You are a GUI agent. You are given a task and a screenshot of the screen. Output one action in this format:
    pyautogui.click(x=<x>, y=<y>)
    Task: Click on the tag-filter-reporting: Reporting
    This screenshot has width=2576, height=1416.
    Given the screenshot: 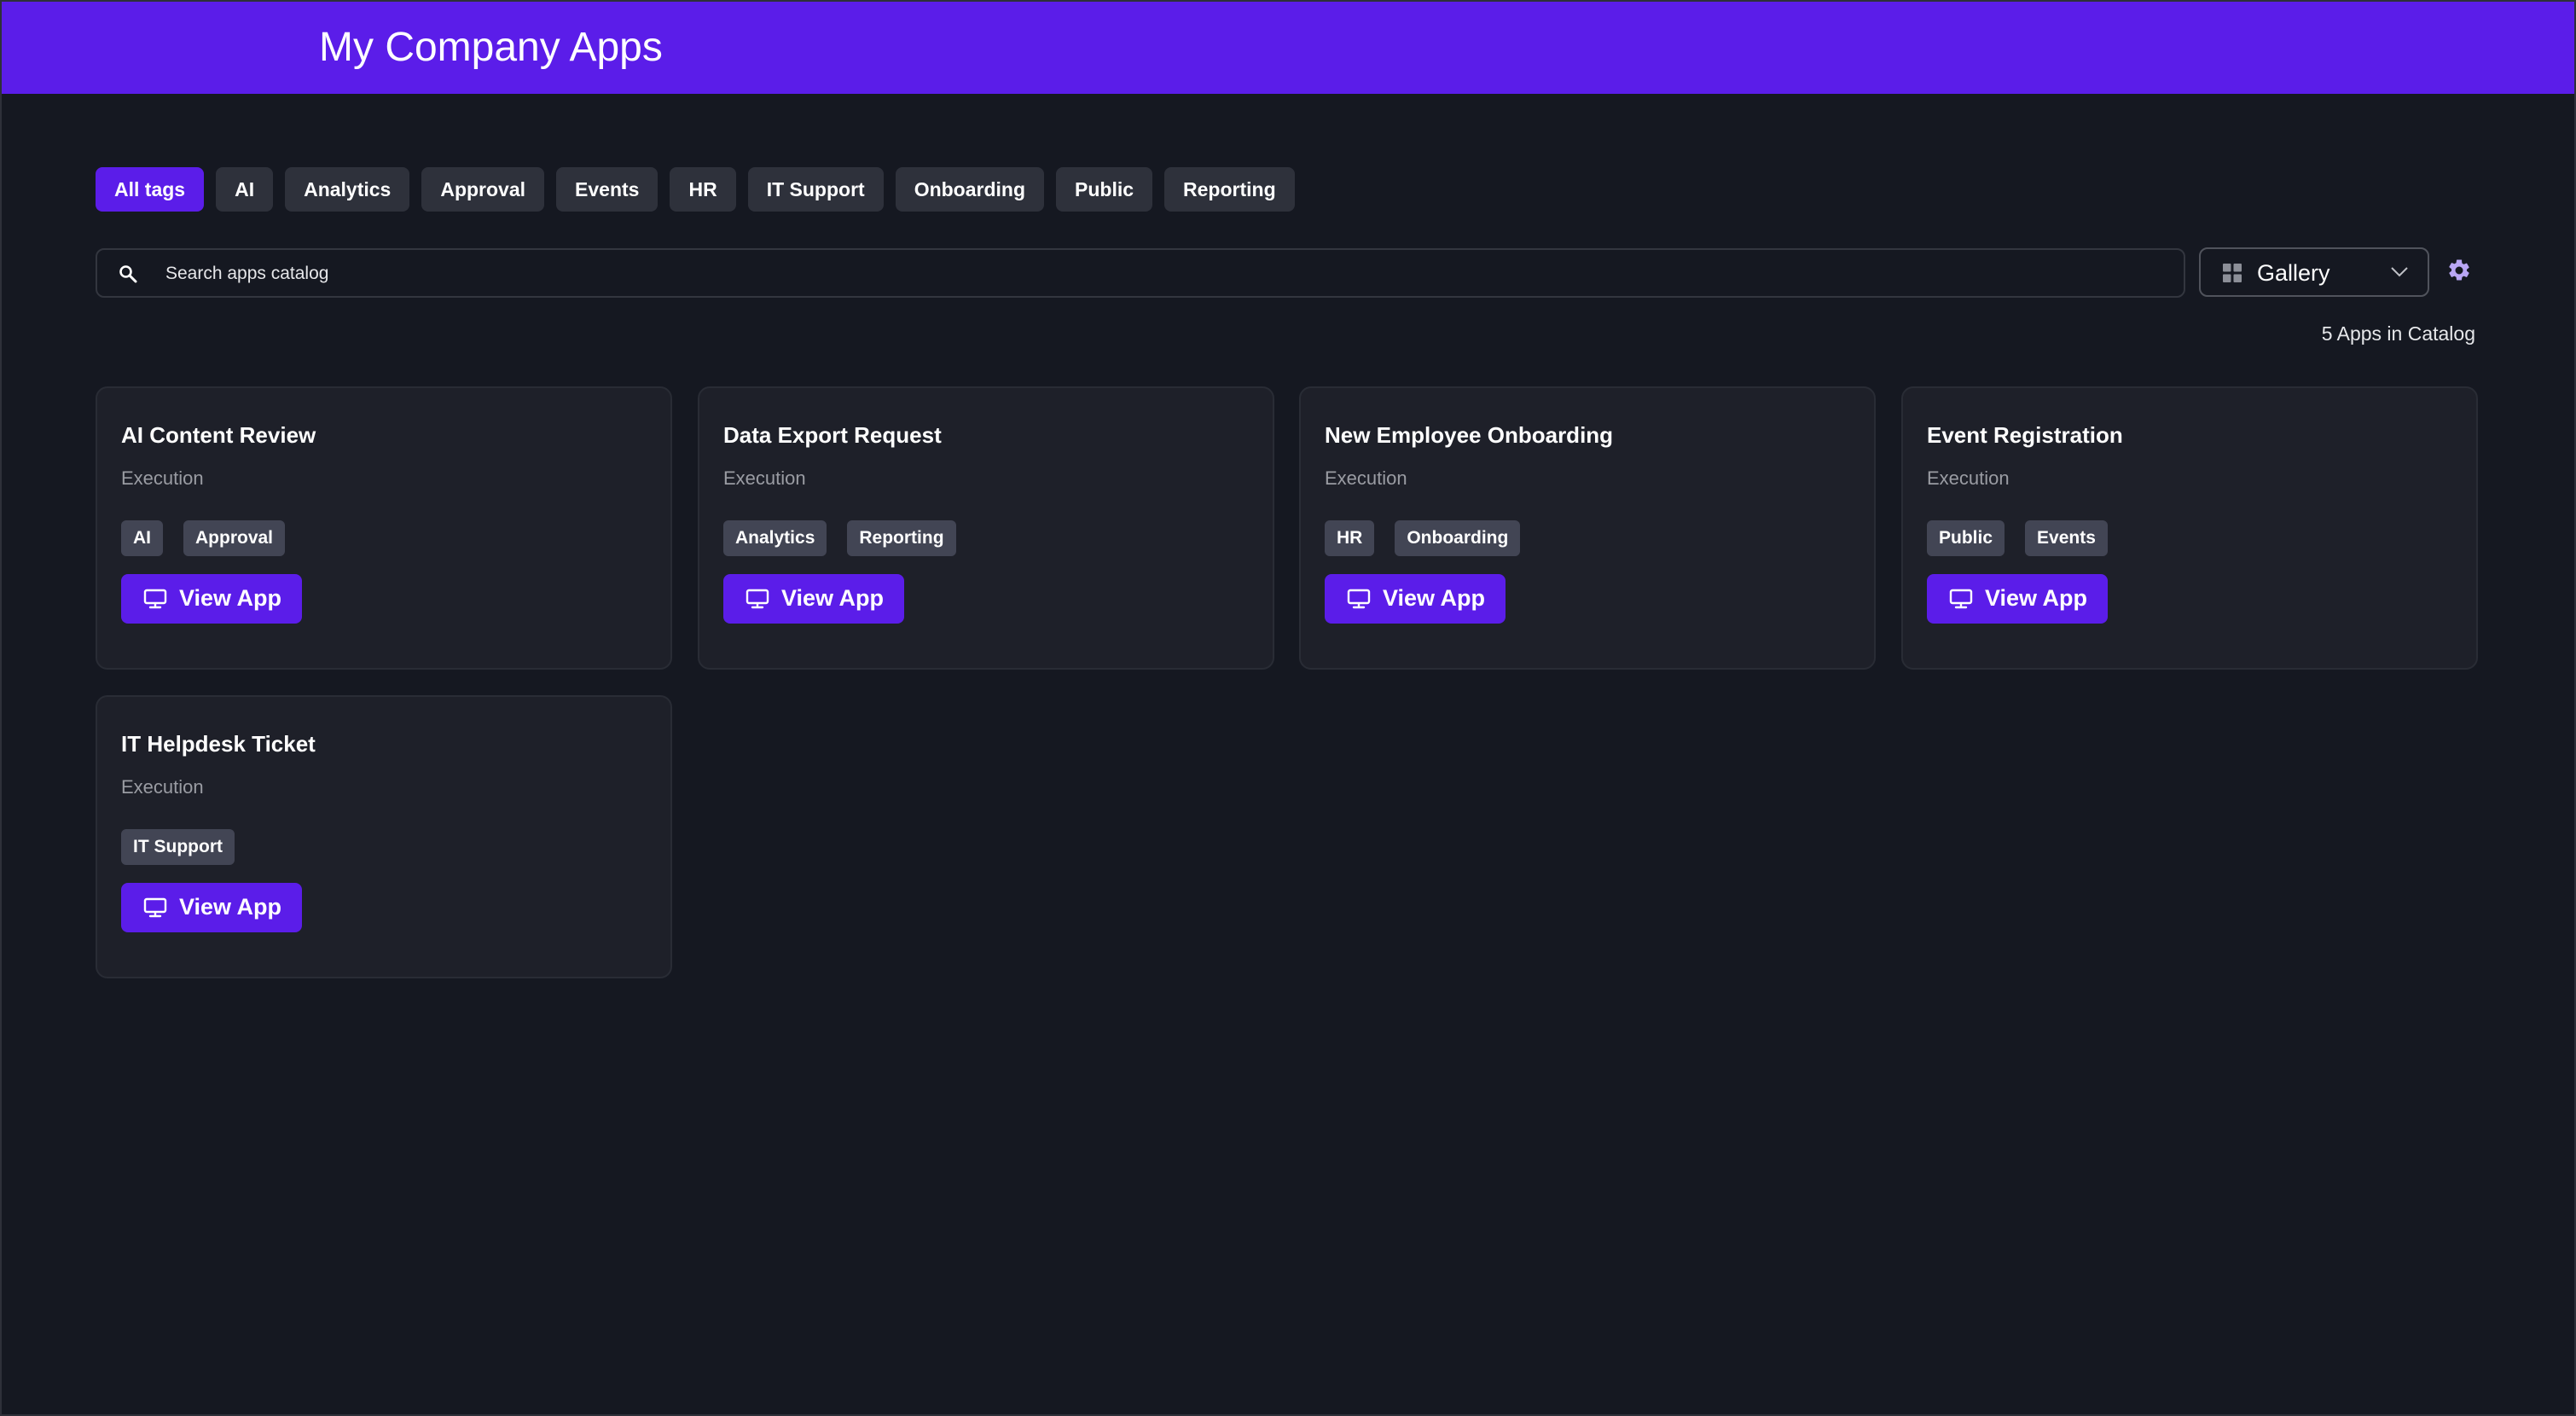 What is the action you would take?
    pyautogui.click(x=1229, y=189)
    